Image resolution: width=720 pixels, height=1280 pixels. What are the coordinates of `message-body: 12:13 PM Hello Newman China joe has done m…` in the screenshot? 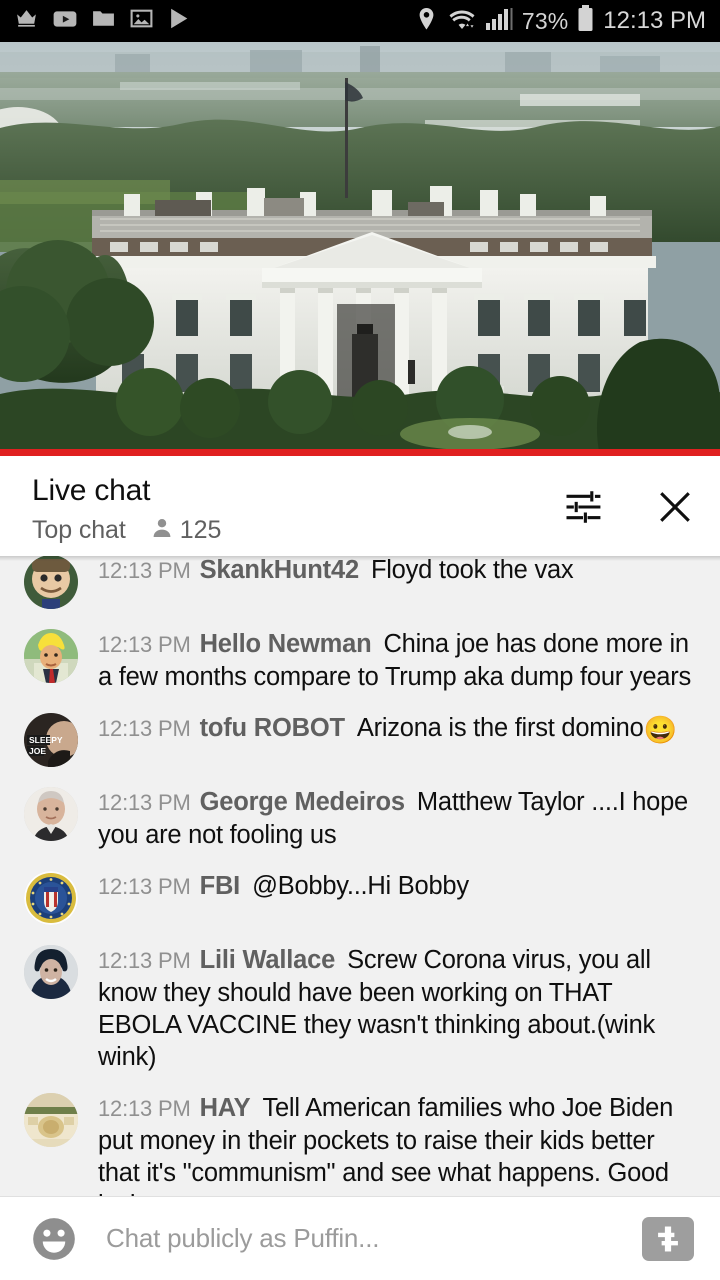 It's located at (395, 660).